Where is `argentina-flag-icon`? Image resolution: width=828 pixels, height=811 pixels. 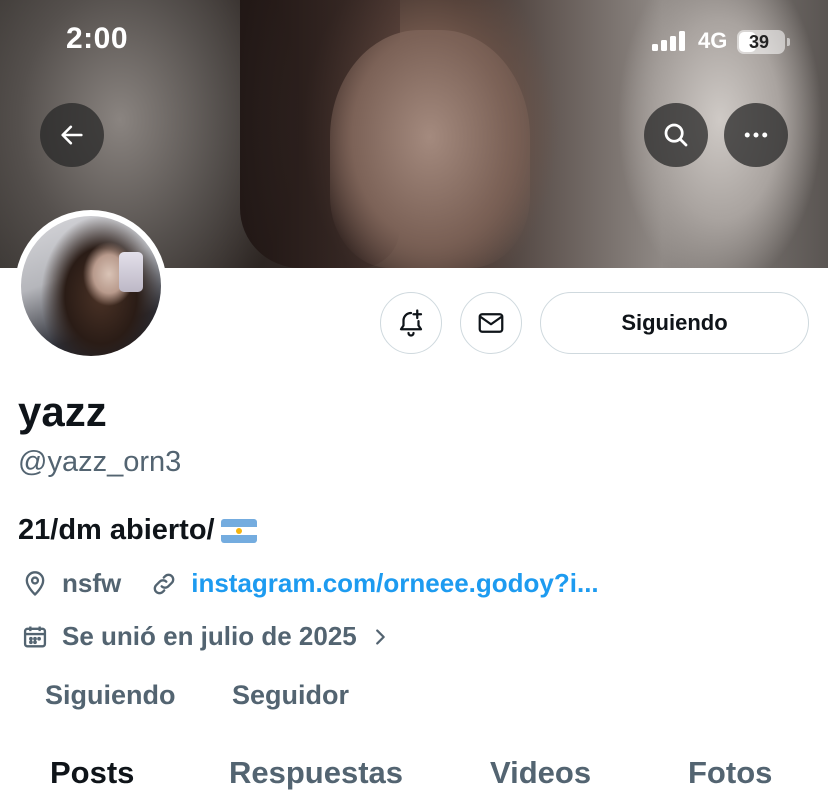
argentina-flag-icon is located at coordinates (238, 530).